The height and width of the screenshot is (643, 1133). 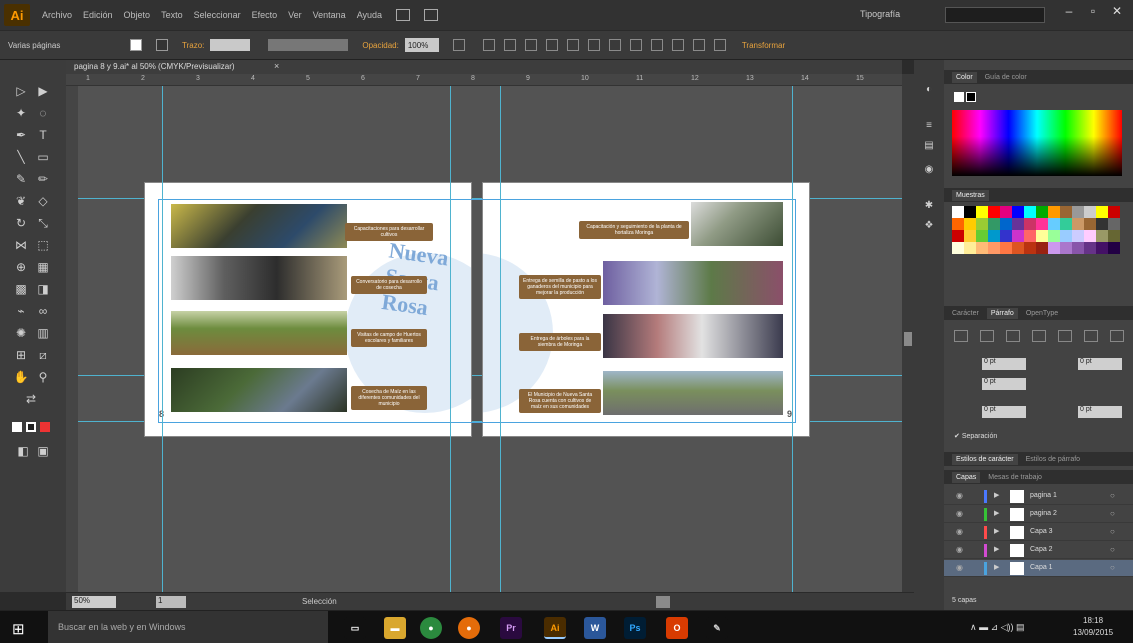 What do you see at coordinates (421, 45) in the screenshot?
I see `opacity-field: 100%` at bounding box center [421, 45].